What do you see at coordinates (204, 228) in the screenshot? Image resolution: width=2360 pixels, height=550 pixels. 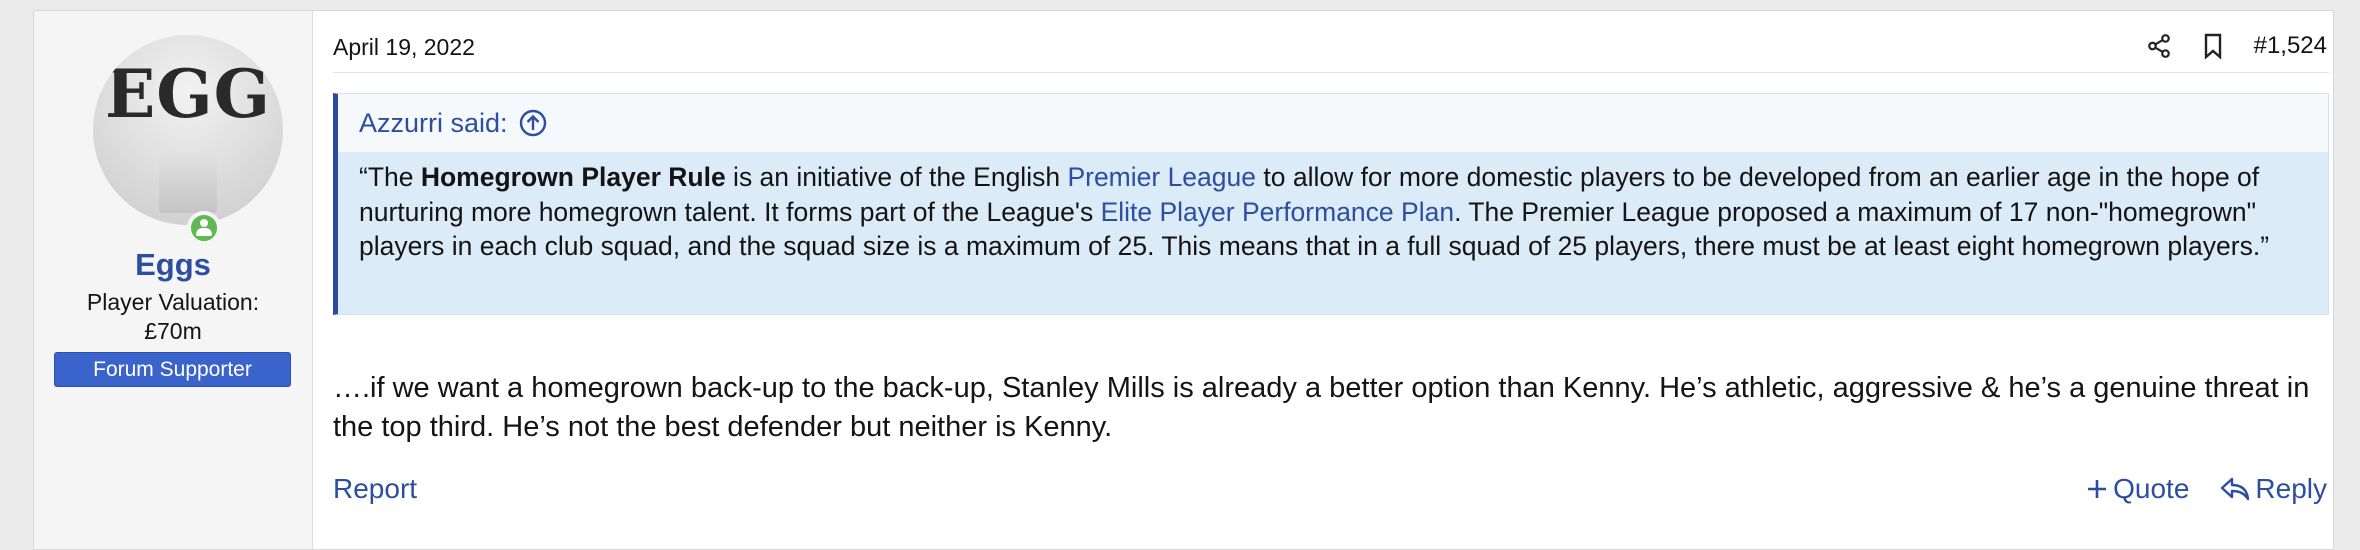 I see `online-status-icon` at bounding box center [204, 228].